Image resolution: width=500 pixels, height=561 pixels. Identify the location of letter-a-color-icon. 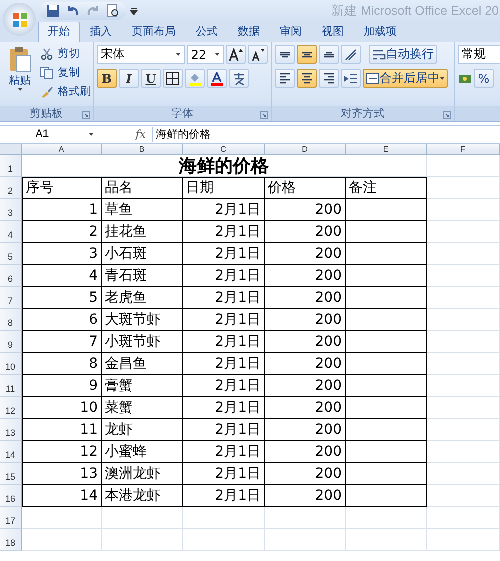
(217, 79).